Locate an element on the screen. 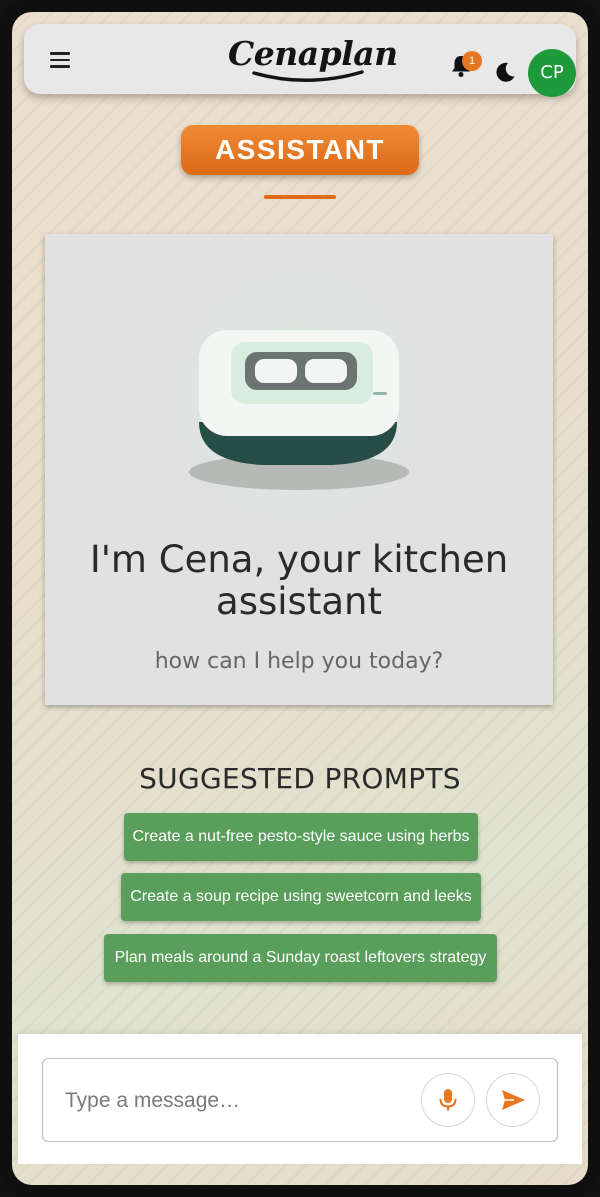 Image resolution: width=600 pixels, height=1197 pixels. message-input-box is located at coordinates (300, 1100).